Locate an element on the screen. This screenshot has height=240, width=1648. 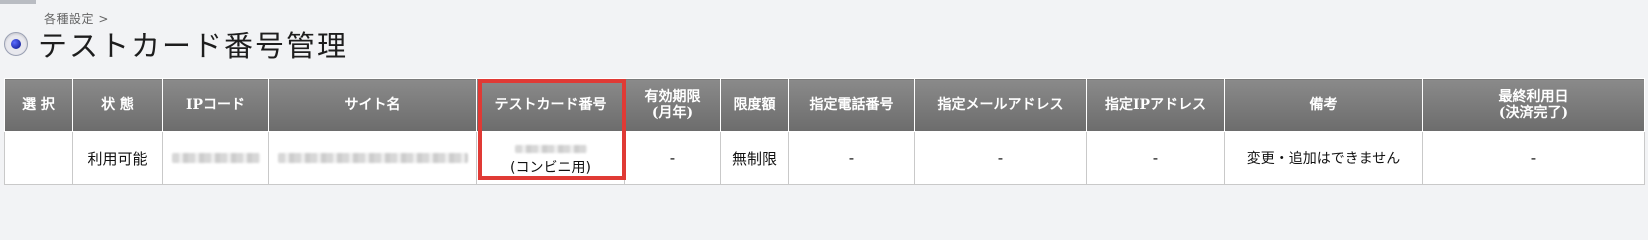
cell-limit: 無制限 is located at coordinates (754, 158).